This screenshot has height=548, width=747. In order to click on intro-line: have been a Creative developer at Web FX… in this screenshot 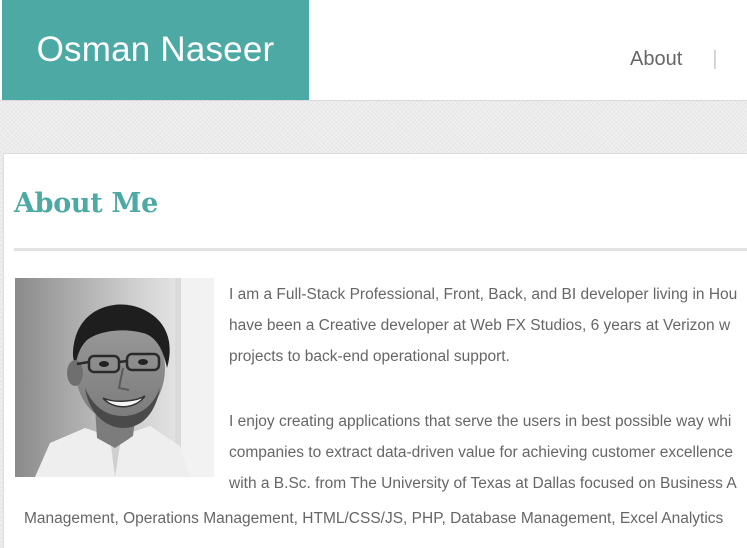, I will do `click(480, 325)`.